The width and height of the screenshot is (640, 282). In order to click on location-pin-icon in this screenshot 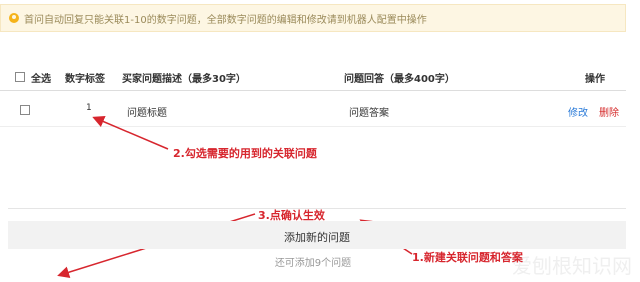, I will do `click(14, 18)`.